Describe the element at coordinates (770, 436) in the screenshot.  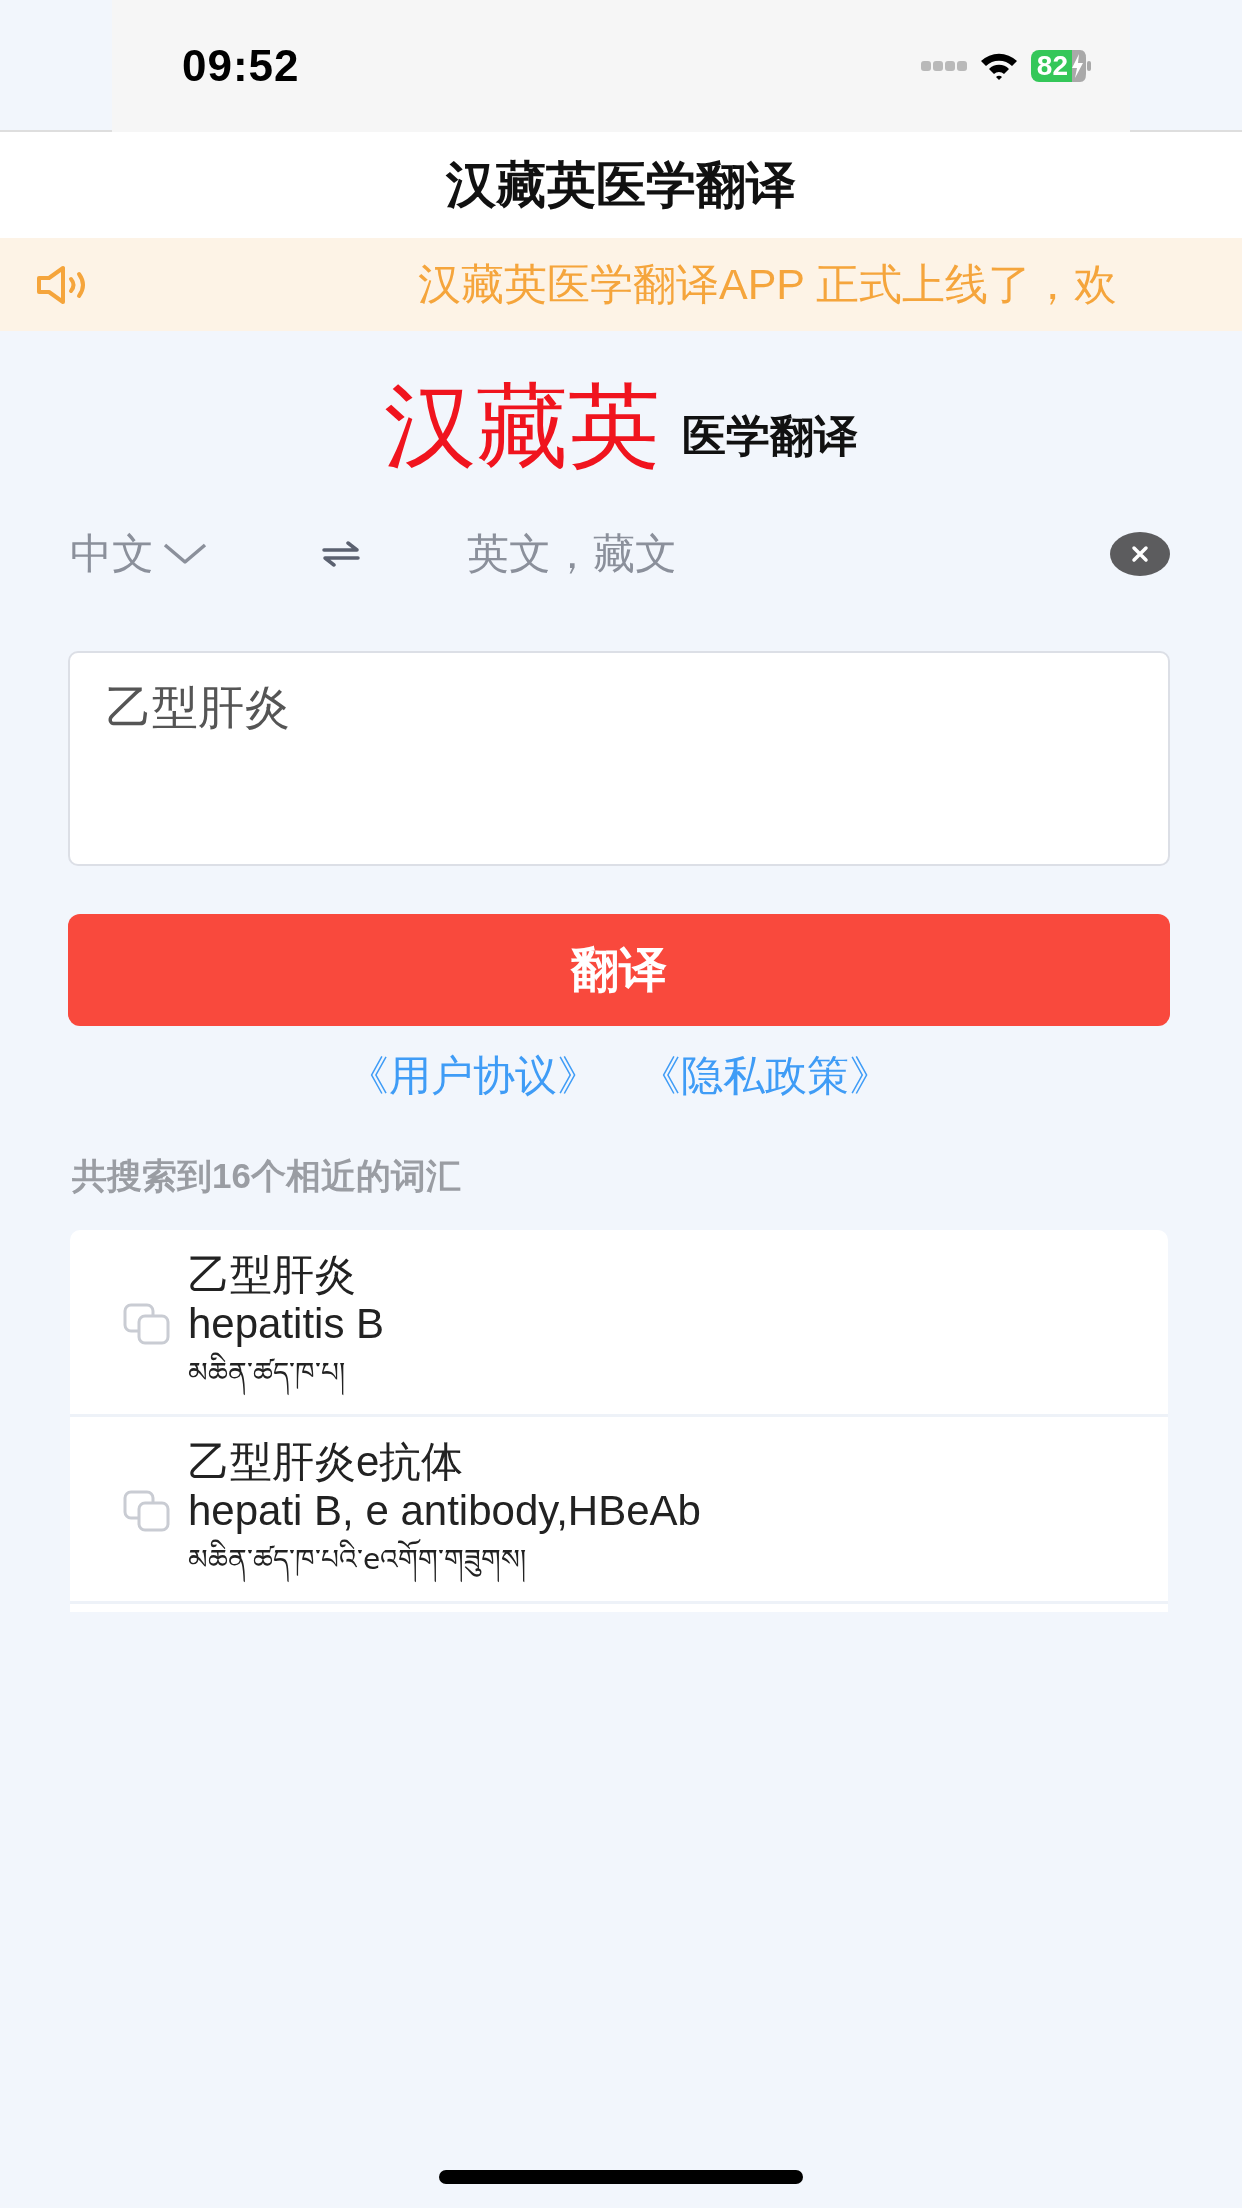
I see `logo-subtitle: 医学翻译` at that location.